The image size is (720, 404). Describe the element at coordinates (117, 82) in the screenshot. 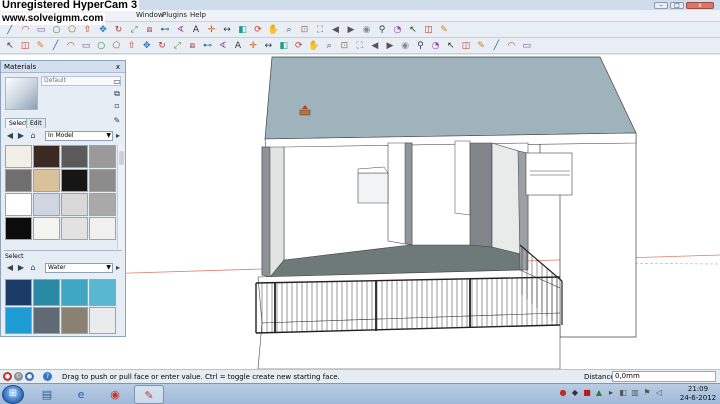

I see `display-secondary-icon: ▭` at that location.